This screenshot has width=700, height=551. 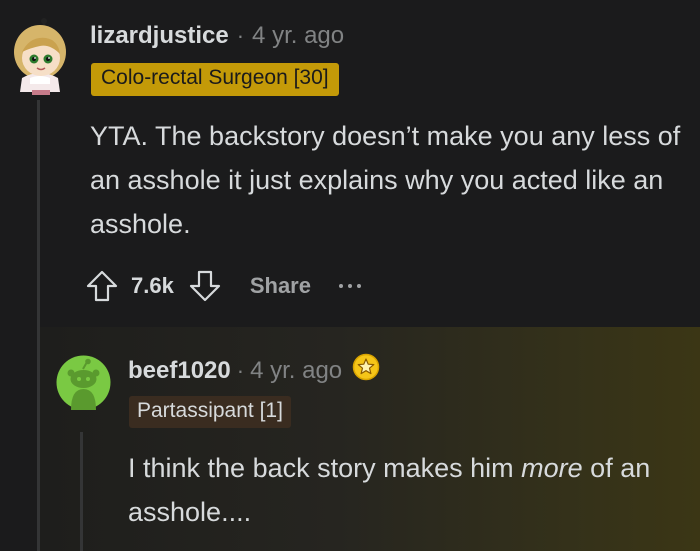 What do you see at coordinates (152, 285) in the screenshot?
I see `vote-count: 7.6k` at bounding box center [152, 285].